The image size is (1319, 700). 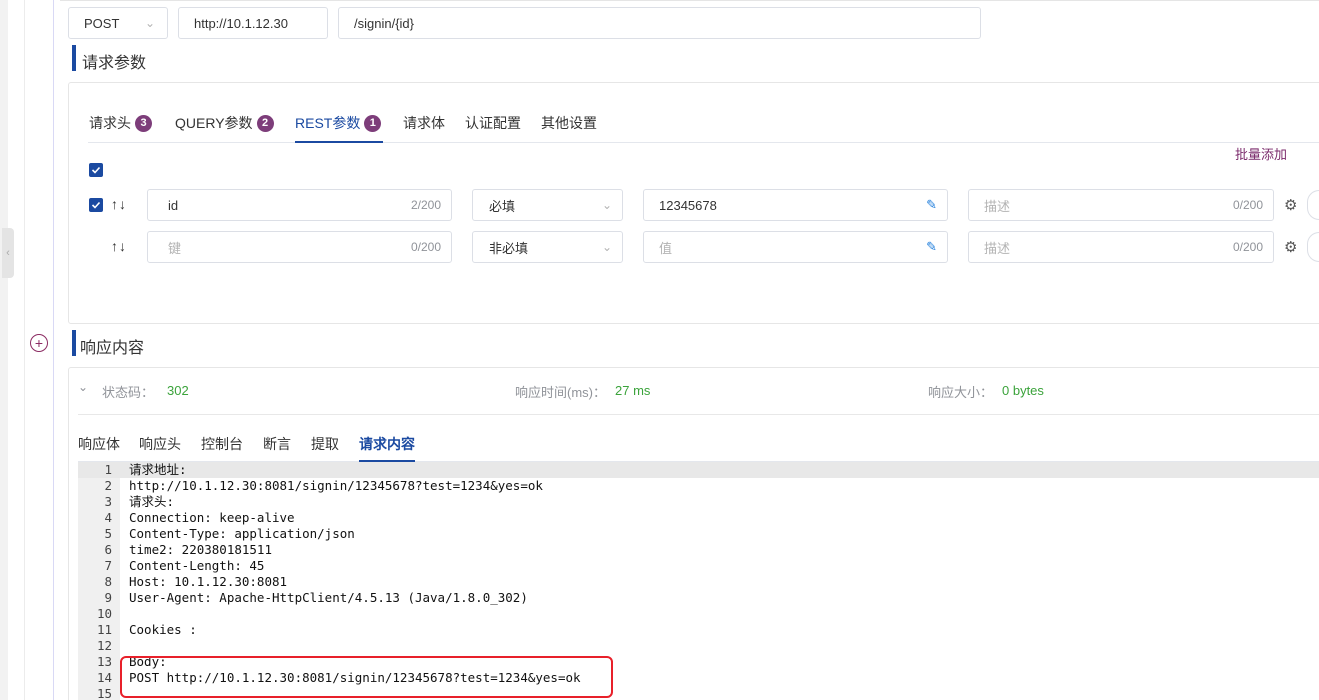 I want to click on line-number: 8, so click(x=108, y=581).